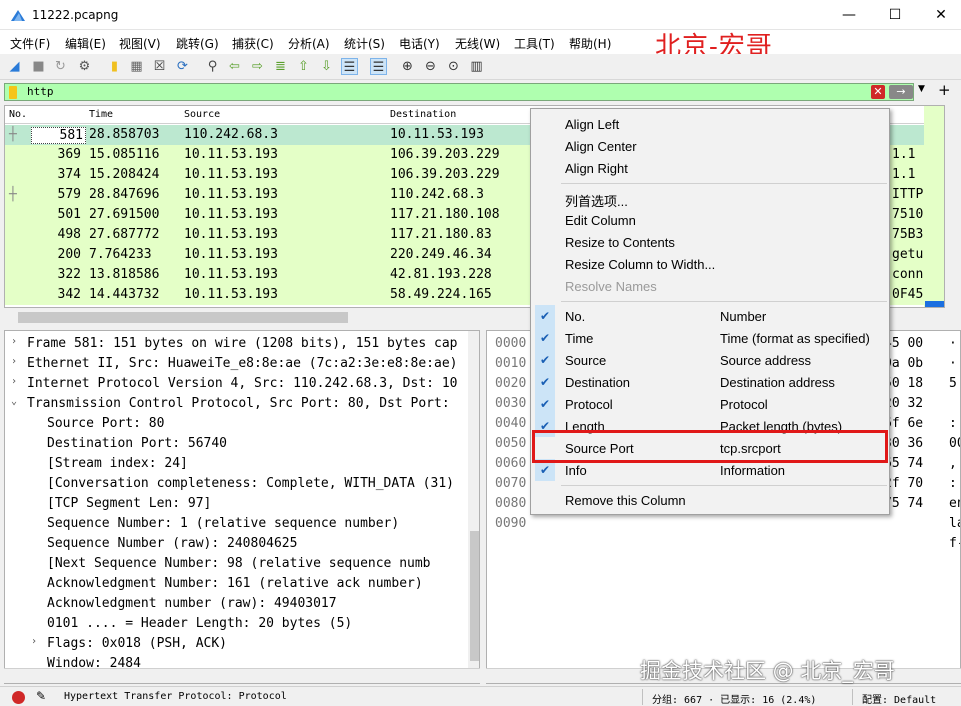 The image size is (961, 706). Describe the element at coordinates (240, 504) in the screenshot. I see `detail-line: [TCP Segment Len: 97]` at that location.